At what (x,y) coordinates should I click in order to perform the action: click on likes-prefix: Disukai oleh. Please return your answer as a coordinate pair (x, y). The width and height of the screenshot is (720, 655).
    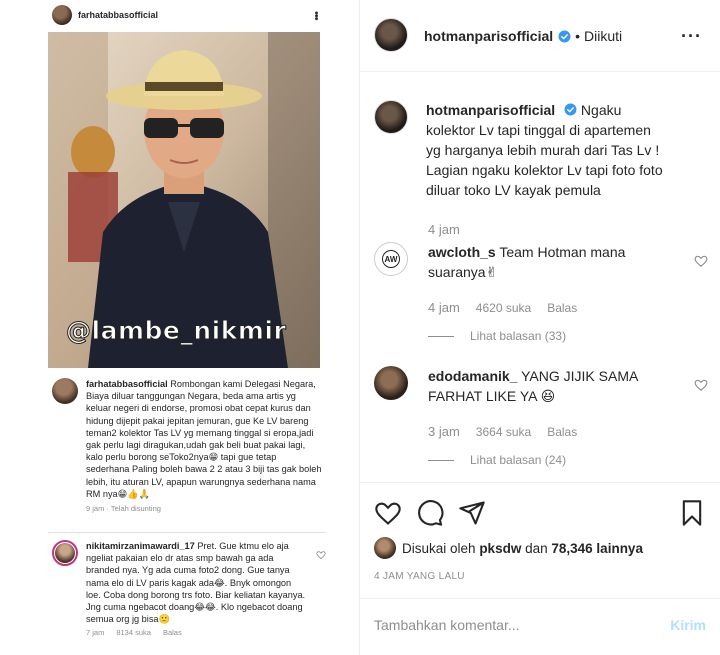
    Looking at the image, I should click on (439, 548).